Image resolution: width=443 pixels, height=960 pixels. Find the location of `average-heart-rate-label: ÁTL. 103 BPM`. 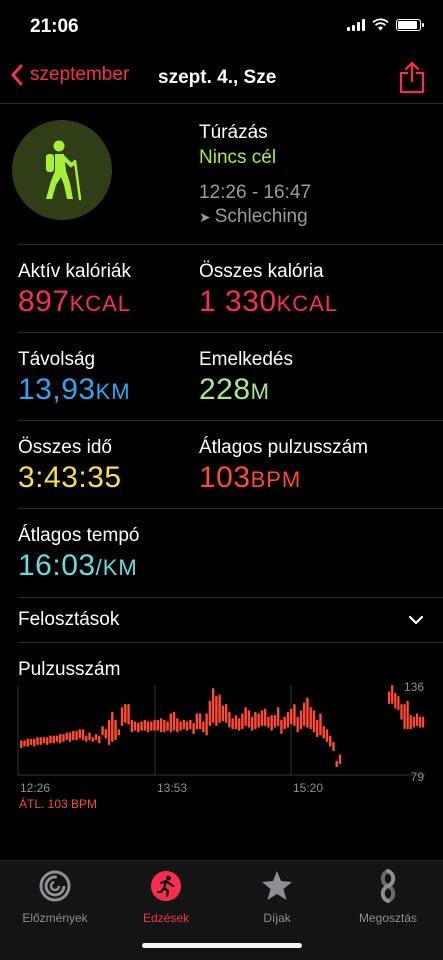

average-heart-rate-label: ÁTL. 103 BPM is located at coordinates (58, 803).